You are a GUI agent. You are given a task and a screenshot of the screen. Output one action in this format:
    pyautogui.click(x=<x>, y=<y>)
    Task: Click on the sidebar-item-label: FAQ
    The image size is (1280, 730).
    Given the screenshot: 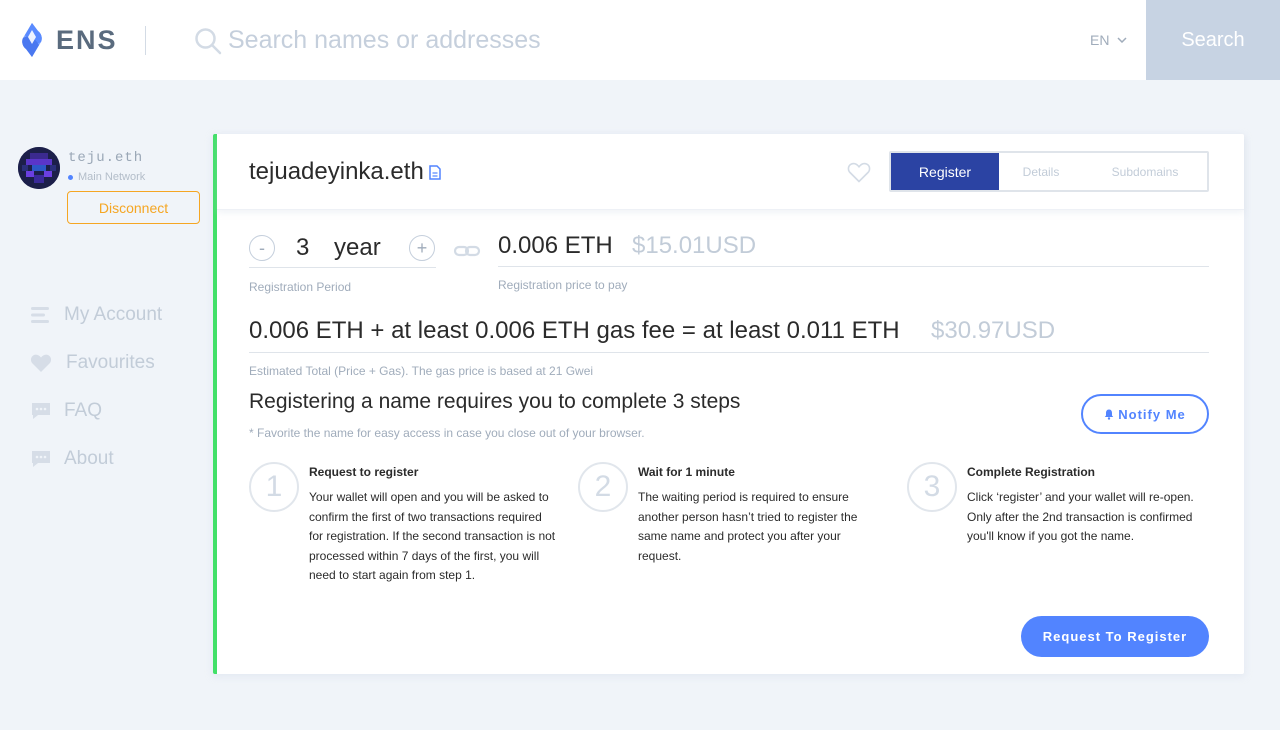 What is the action you would take?
    pyautogui.click(x=83, y=410)
    